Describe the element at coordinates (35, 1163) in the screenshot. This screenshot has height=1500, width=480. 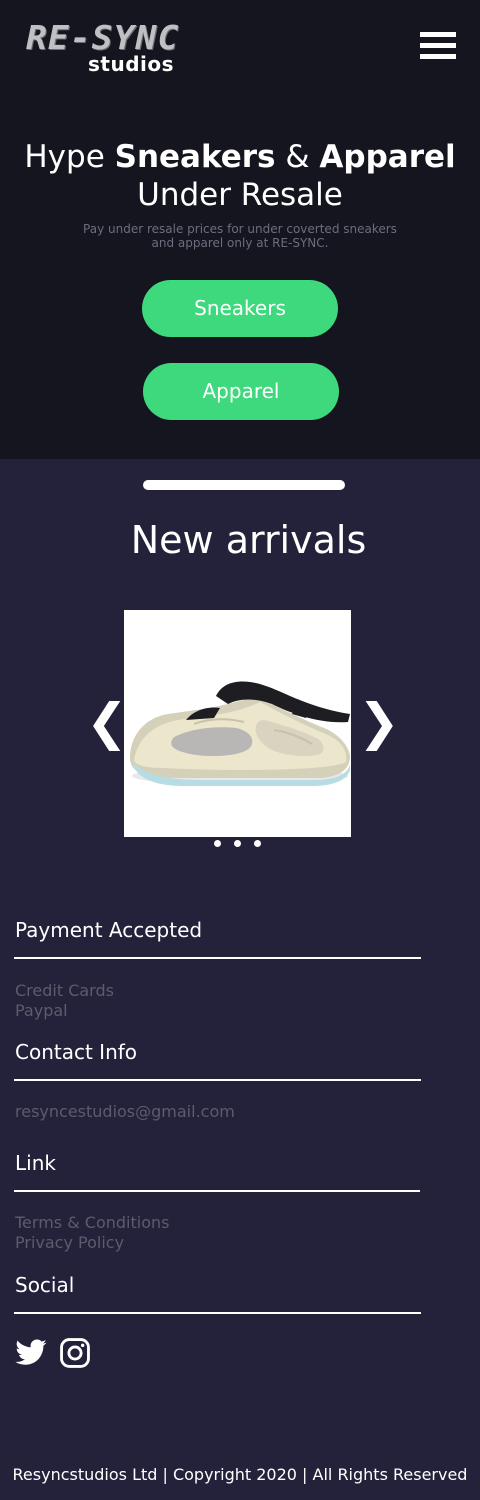
I see `link-title: Link` at that location.